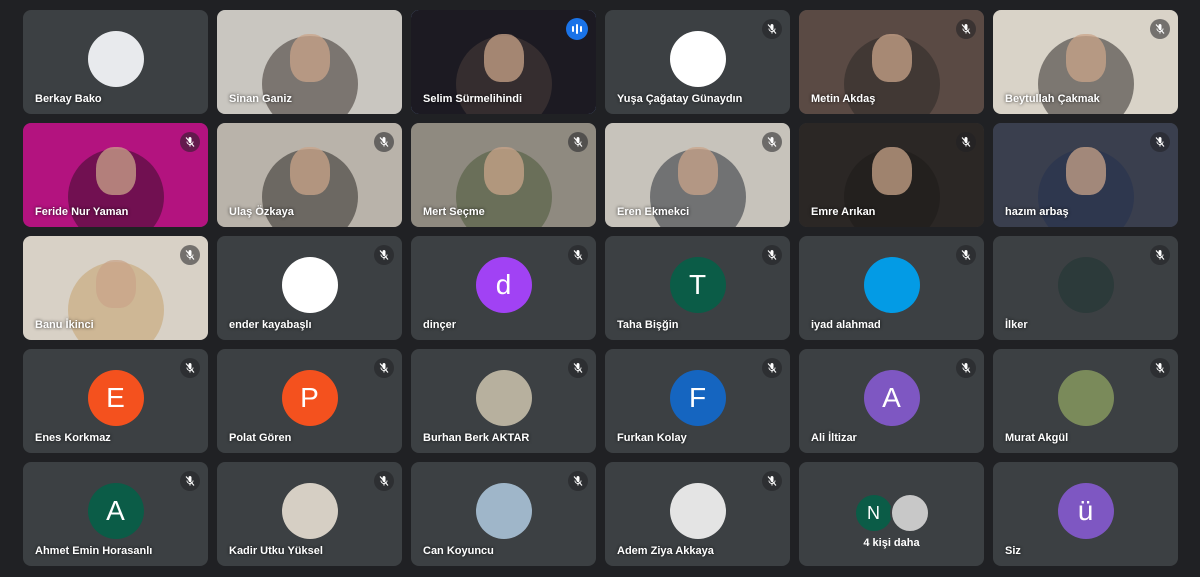  What do you see at coordinates (68, 99) in the screenshot?
I see `participant-name: Berkay Bako` at bounding box center [68, 99].